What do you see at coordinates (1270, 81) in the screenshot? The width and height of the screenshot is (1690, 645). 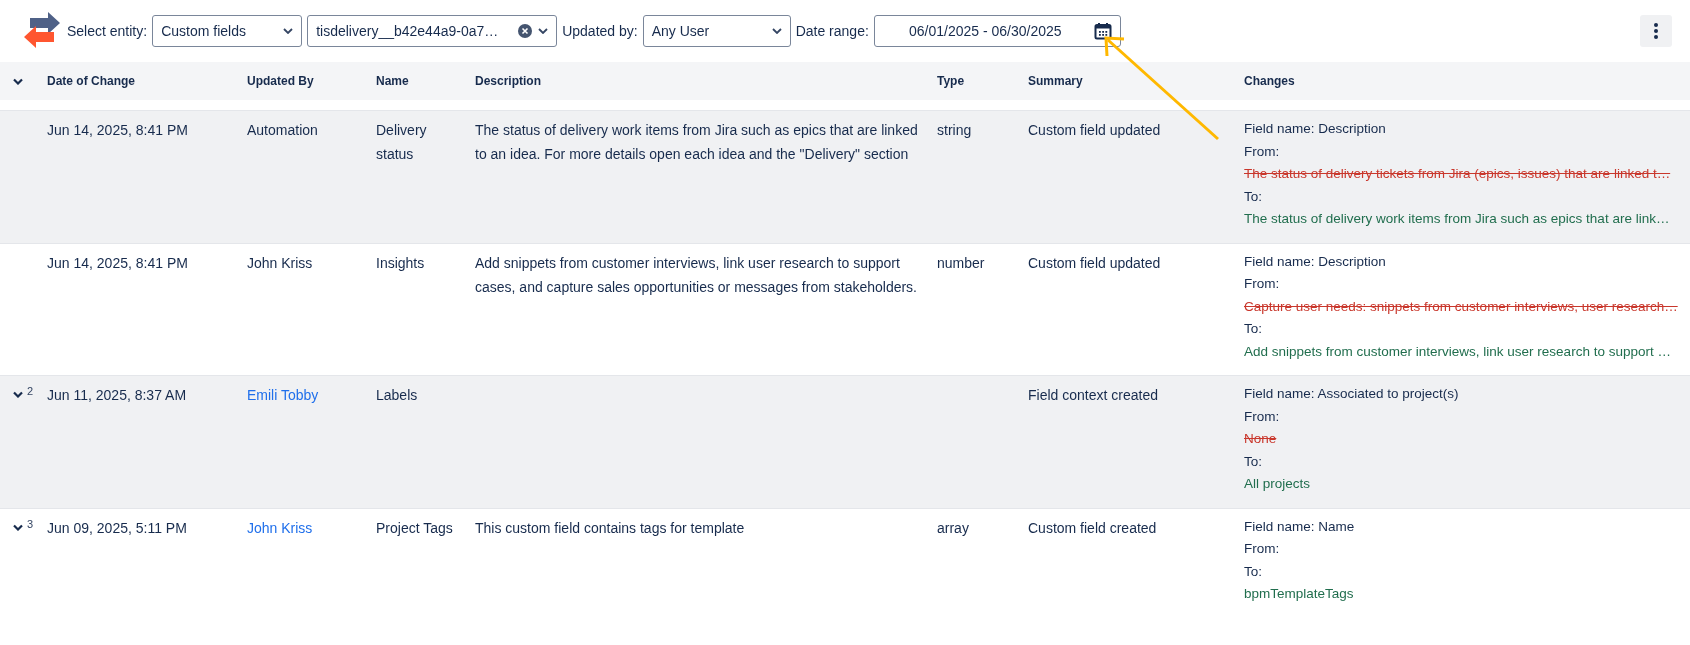 I see `column-header: Changes` at bounding box center [1270, 81].